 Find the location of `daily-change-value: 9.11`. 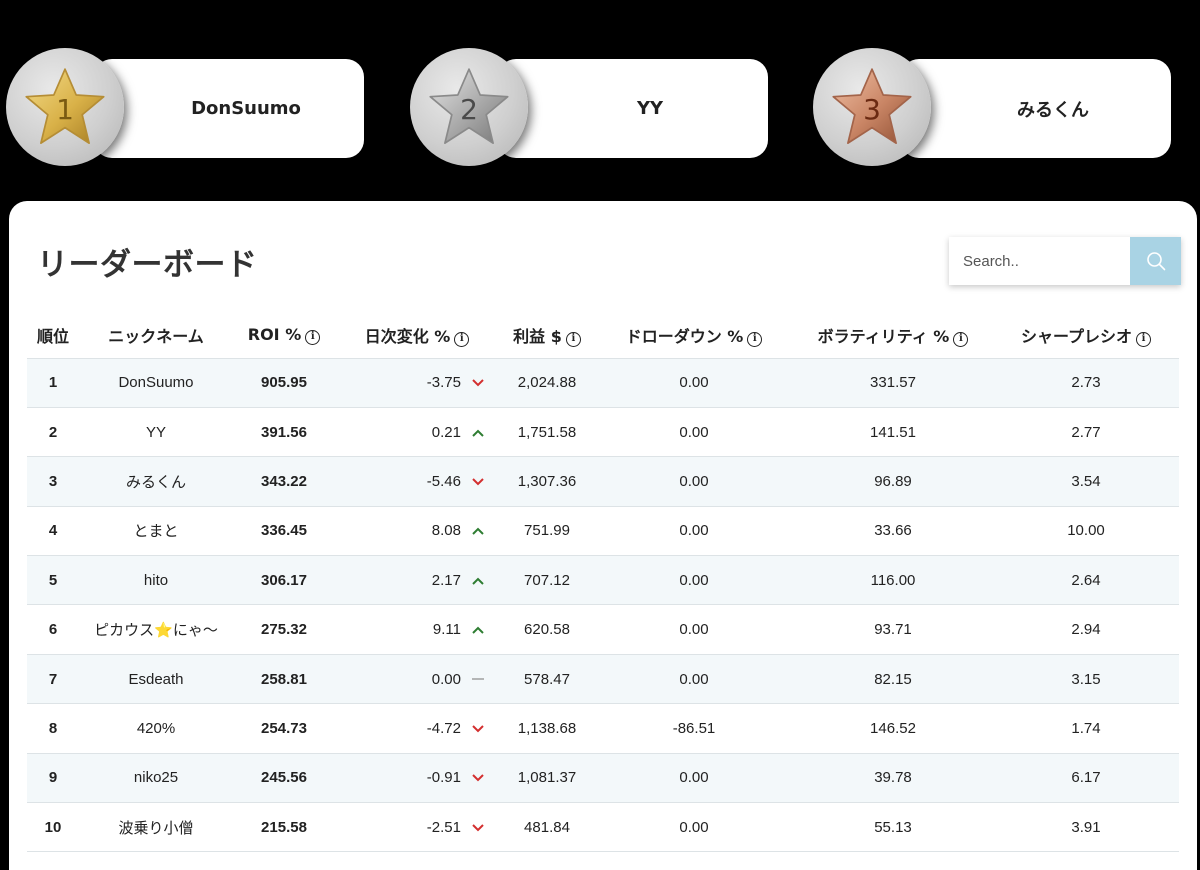

daily-change-value: 9.11 is located at coordinates (446, 630).